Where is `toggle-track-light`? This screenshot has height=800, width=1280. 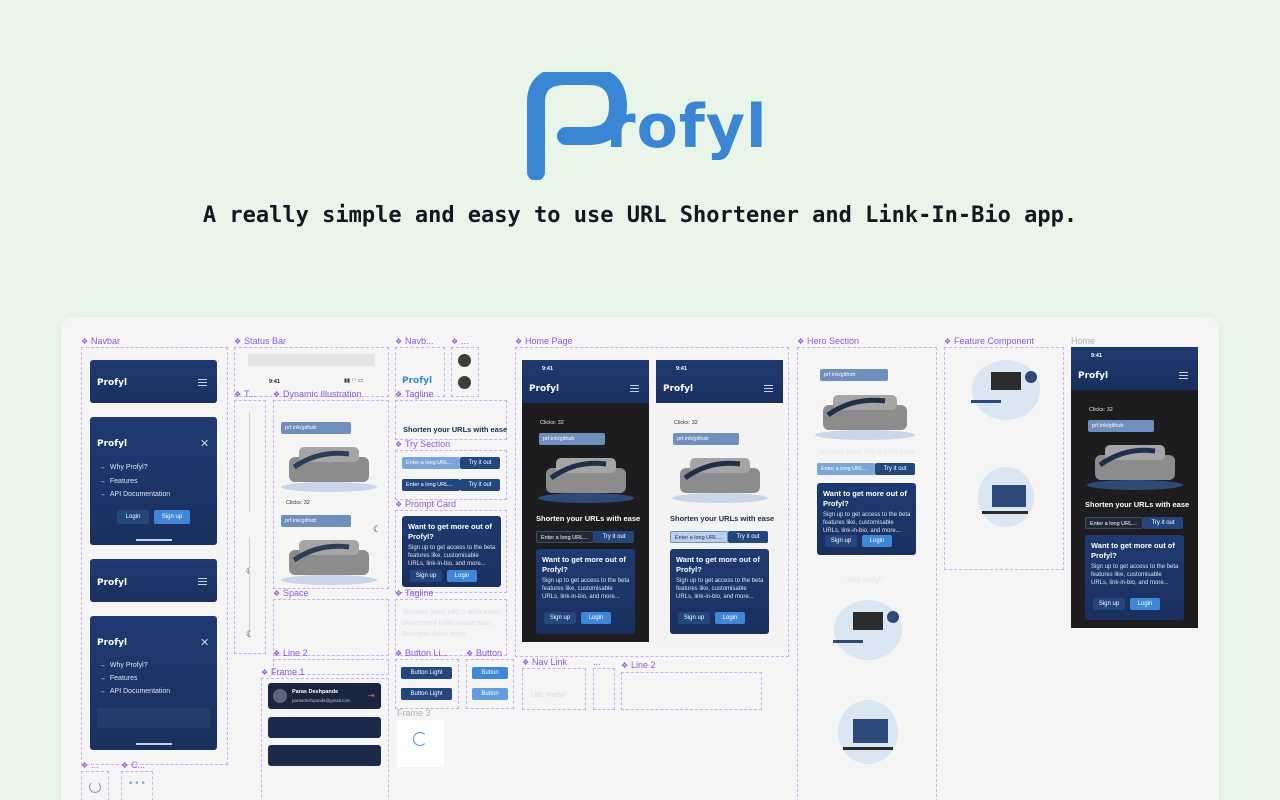
toggle-track-light is located at coordinates (249, 462).